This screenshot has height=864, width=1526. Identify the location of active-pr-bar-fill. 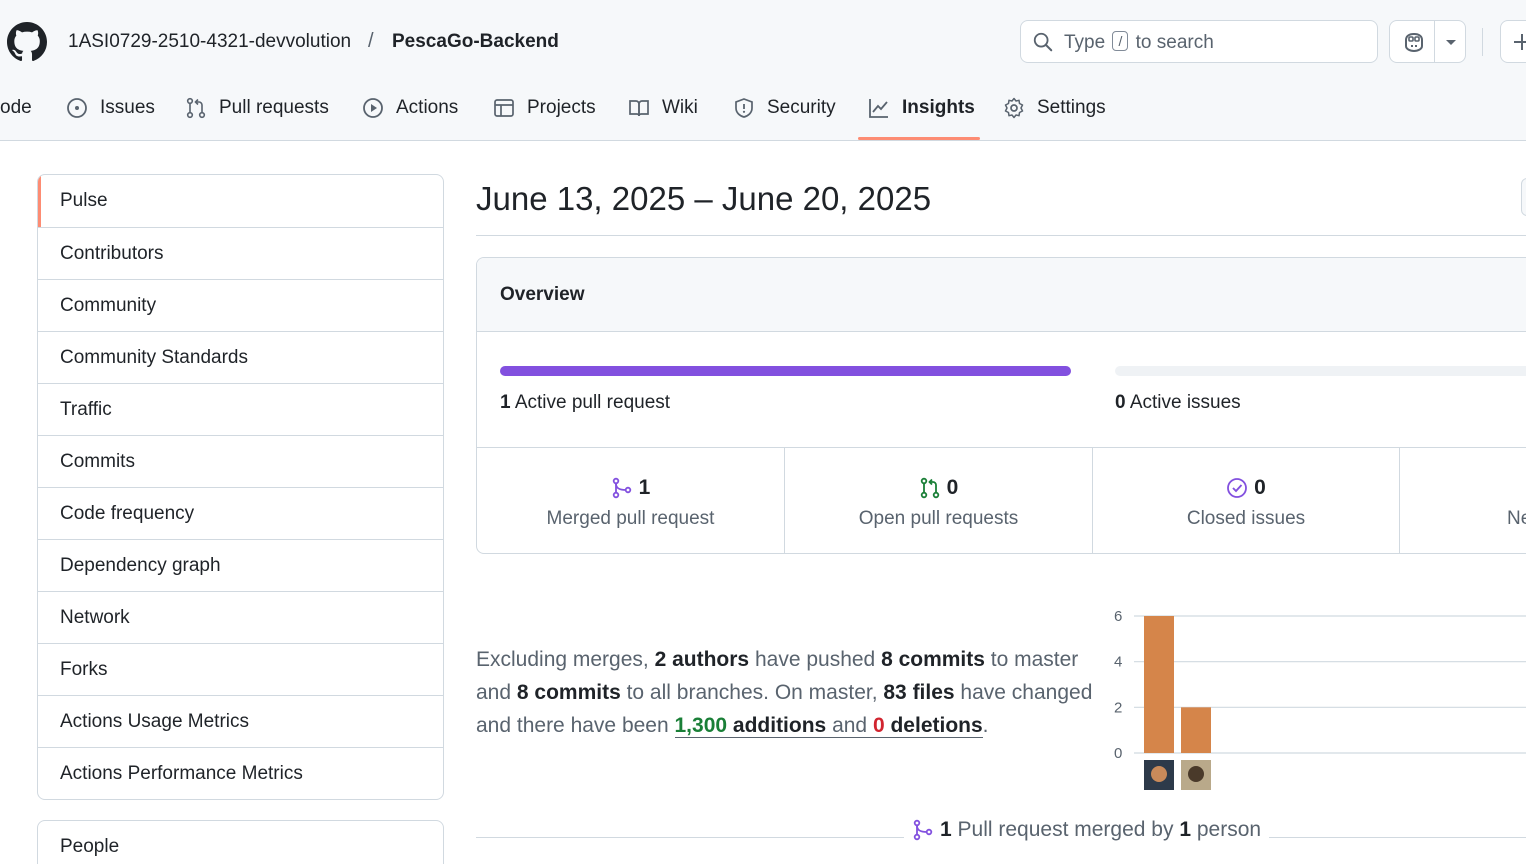
(785, 371).